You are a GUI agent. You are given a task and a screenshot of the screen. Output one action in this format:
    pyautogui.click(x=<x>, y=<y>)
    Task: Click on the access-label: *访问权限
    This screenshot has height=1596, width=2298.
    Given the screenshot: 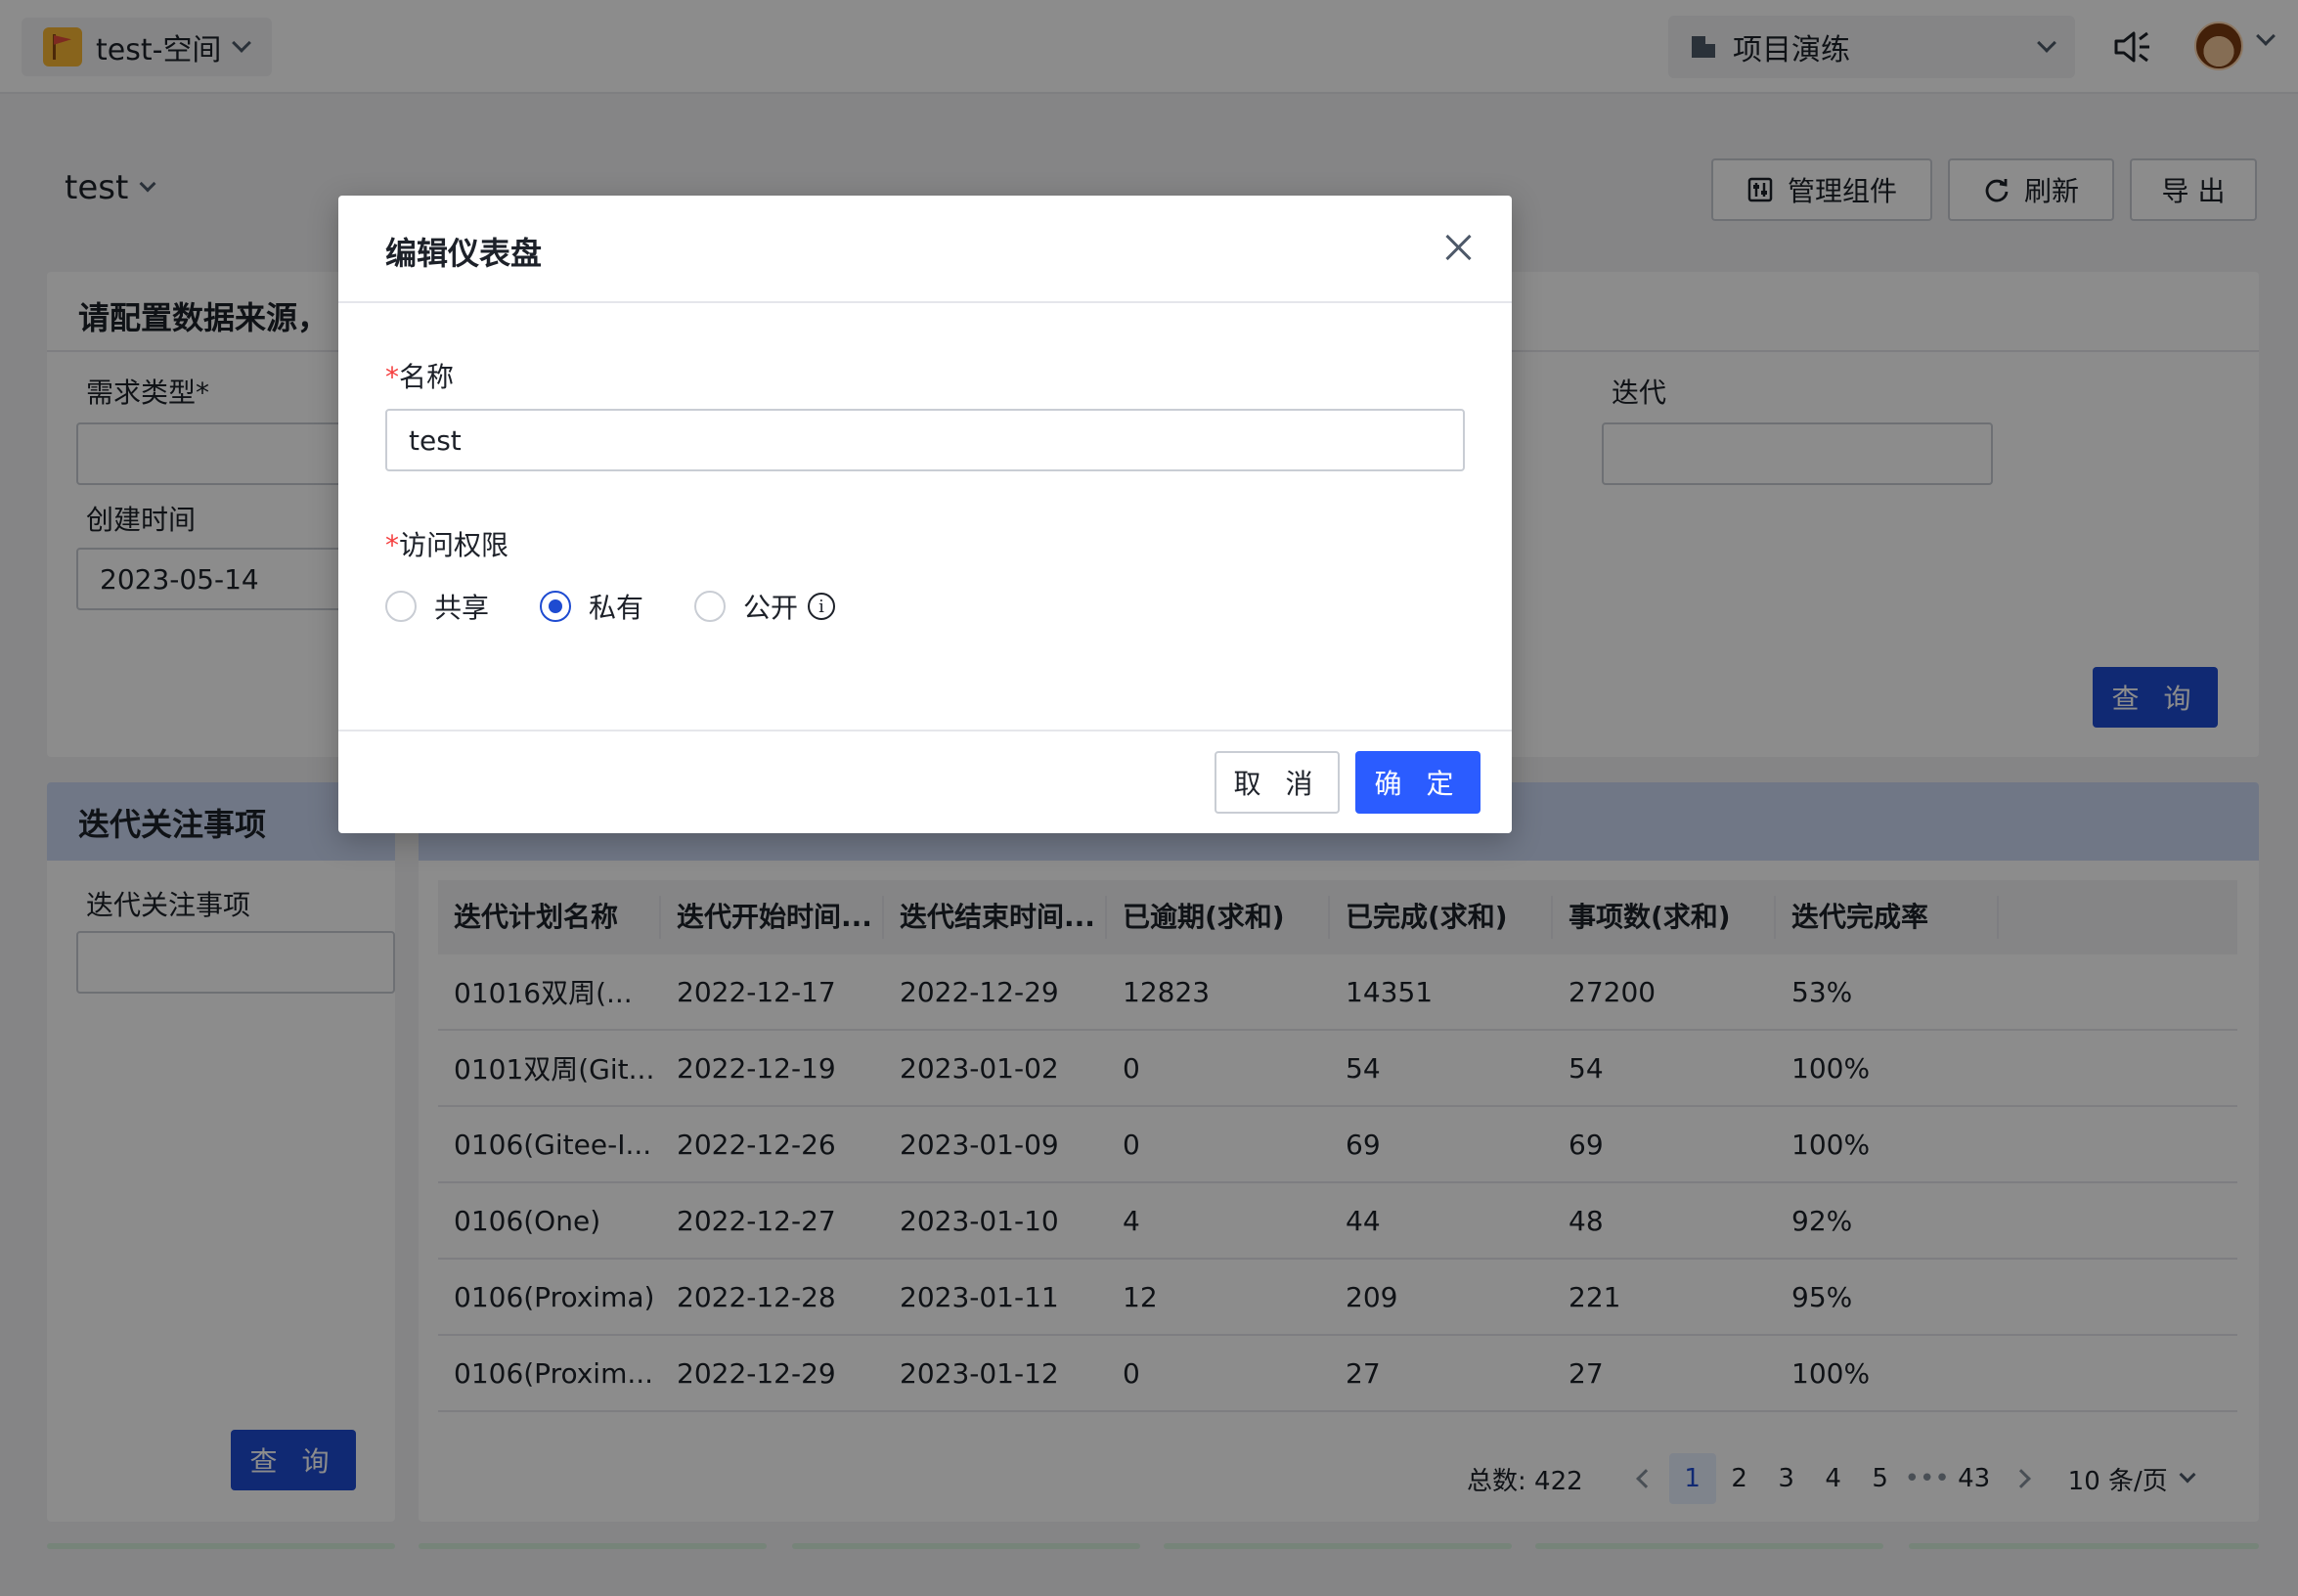 What is the action you would take?
    pyautogui.click(x=446, y=543)
    